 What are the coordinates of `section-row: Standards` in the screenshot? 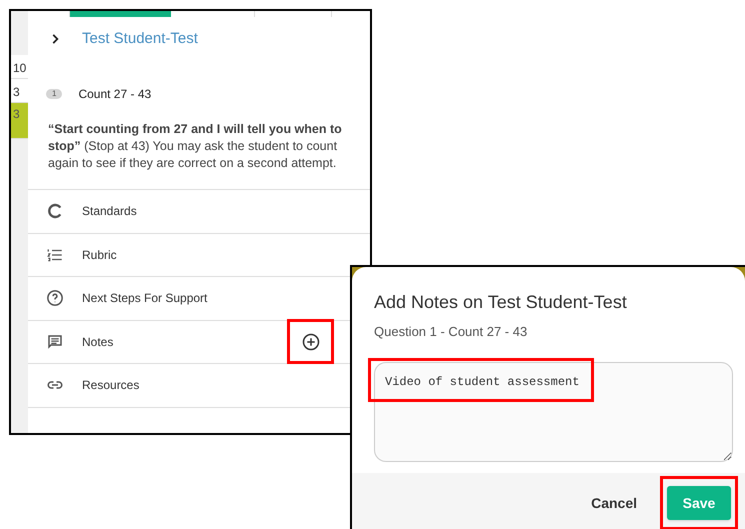 It's located at (199, 212).